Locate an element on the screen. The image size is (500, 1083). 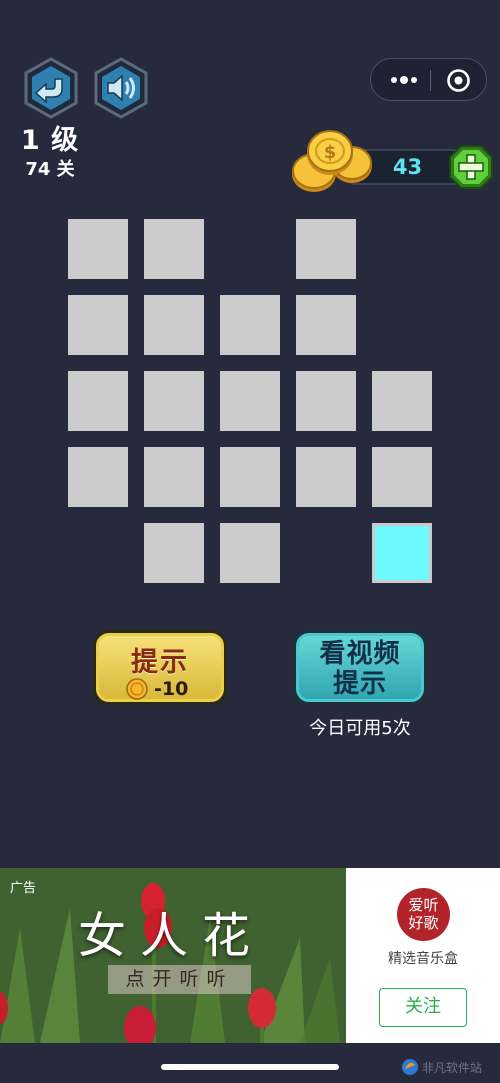
follow-button: 关注 is located at coordinates (423, 1007).